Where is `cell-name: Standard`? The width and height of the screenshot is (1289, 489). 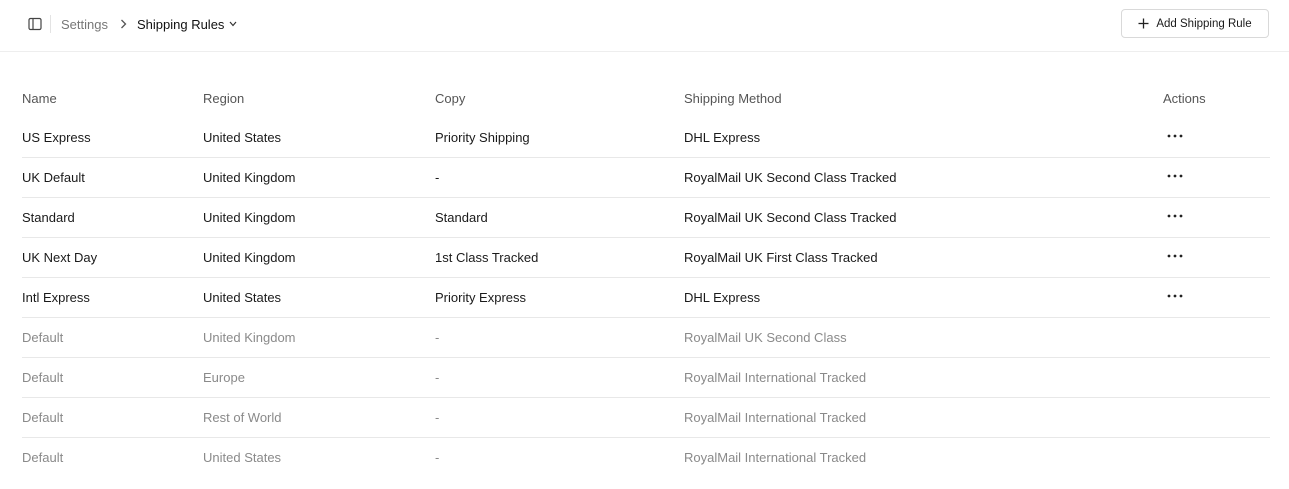 cell-name: Standard is located at coordinates (112, 217).